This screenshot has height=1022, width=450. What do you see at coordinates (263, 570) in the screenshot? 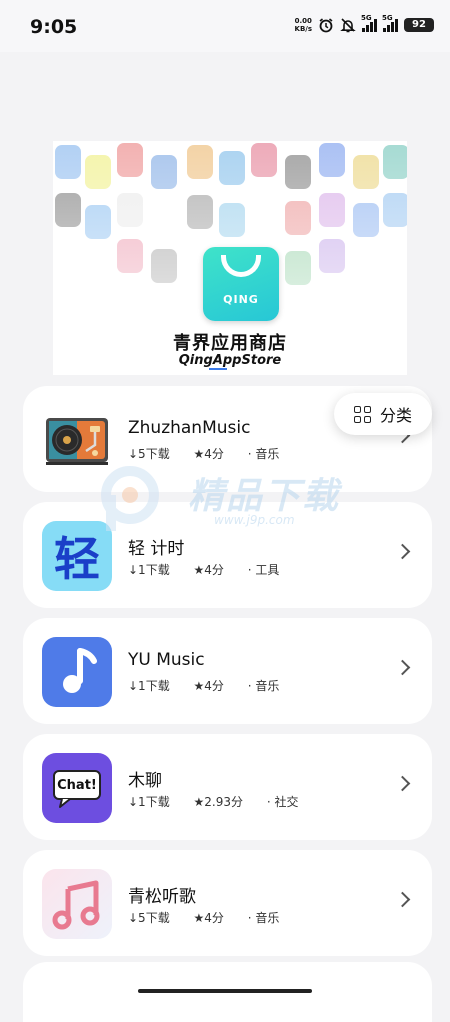
I see `app-category: · 工具` at bounding box center [263, 570].